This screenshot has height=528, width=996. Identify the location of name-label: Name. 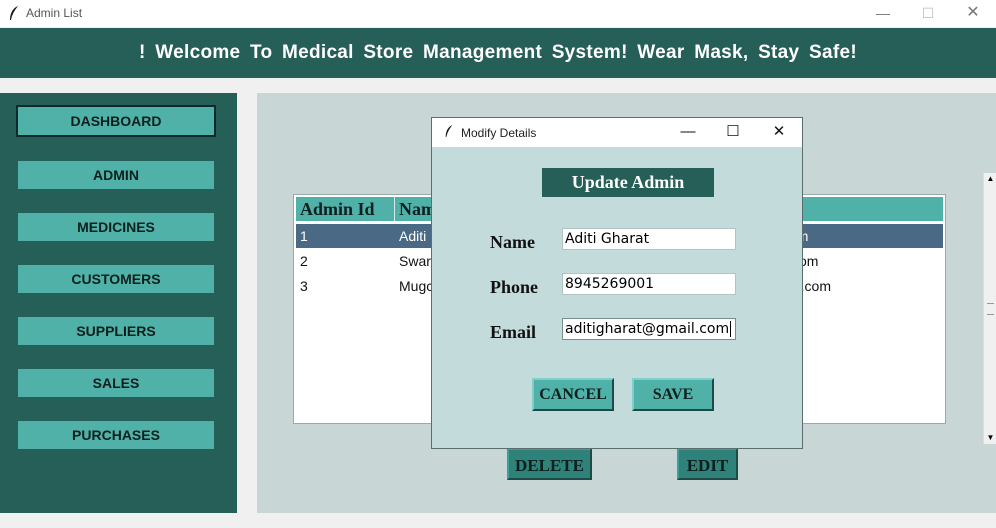
(512, 242).